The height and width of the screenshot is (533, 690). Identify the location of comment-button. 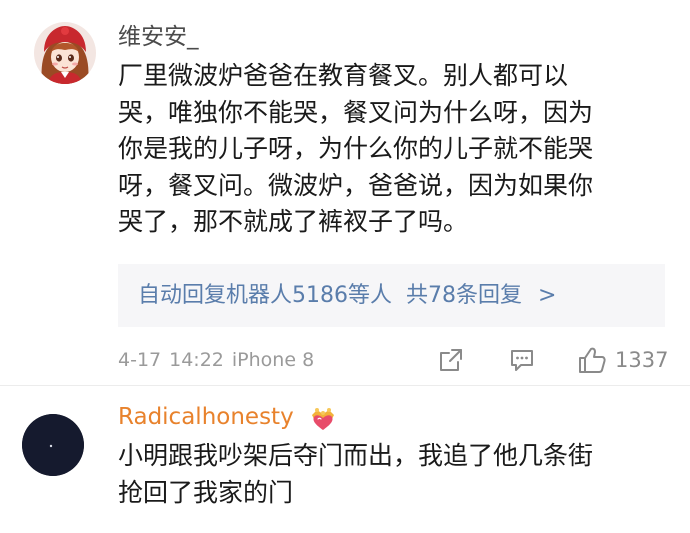
(522, 360).